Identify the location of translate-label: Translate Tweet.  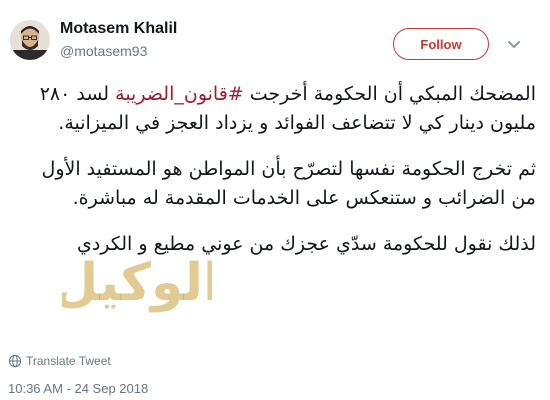
(68, 361).